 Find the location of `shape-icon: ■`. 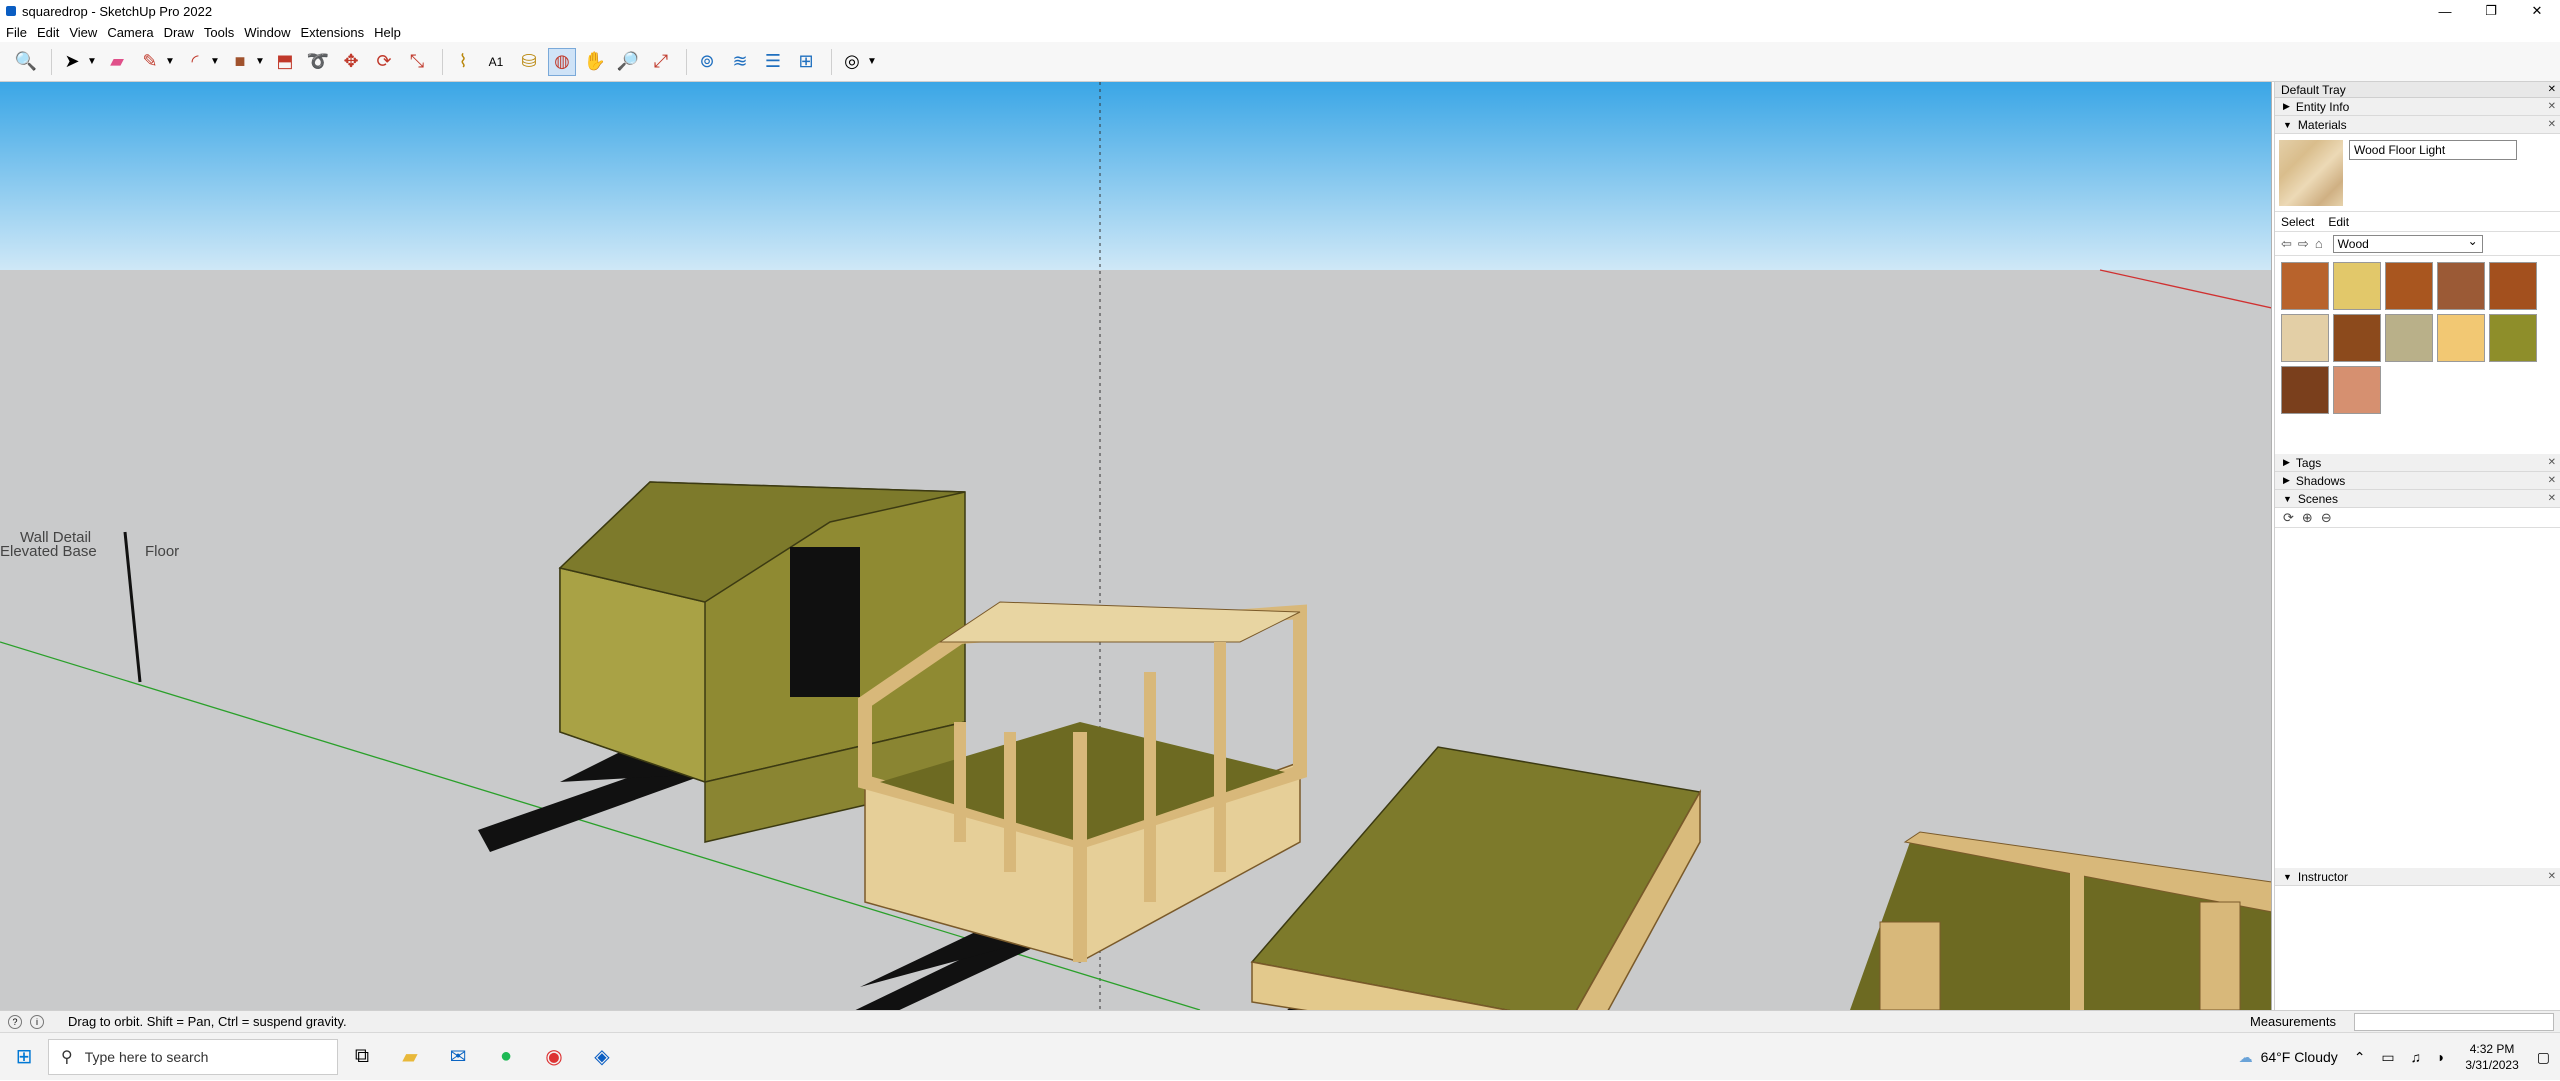

shape-icon: ■ is located at coordinates (240, 62).